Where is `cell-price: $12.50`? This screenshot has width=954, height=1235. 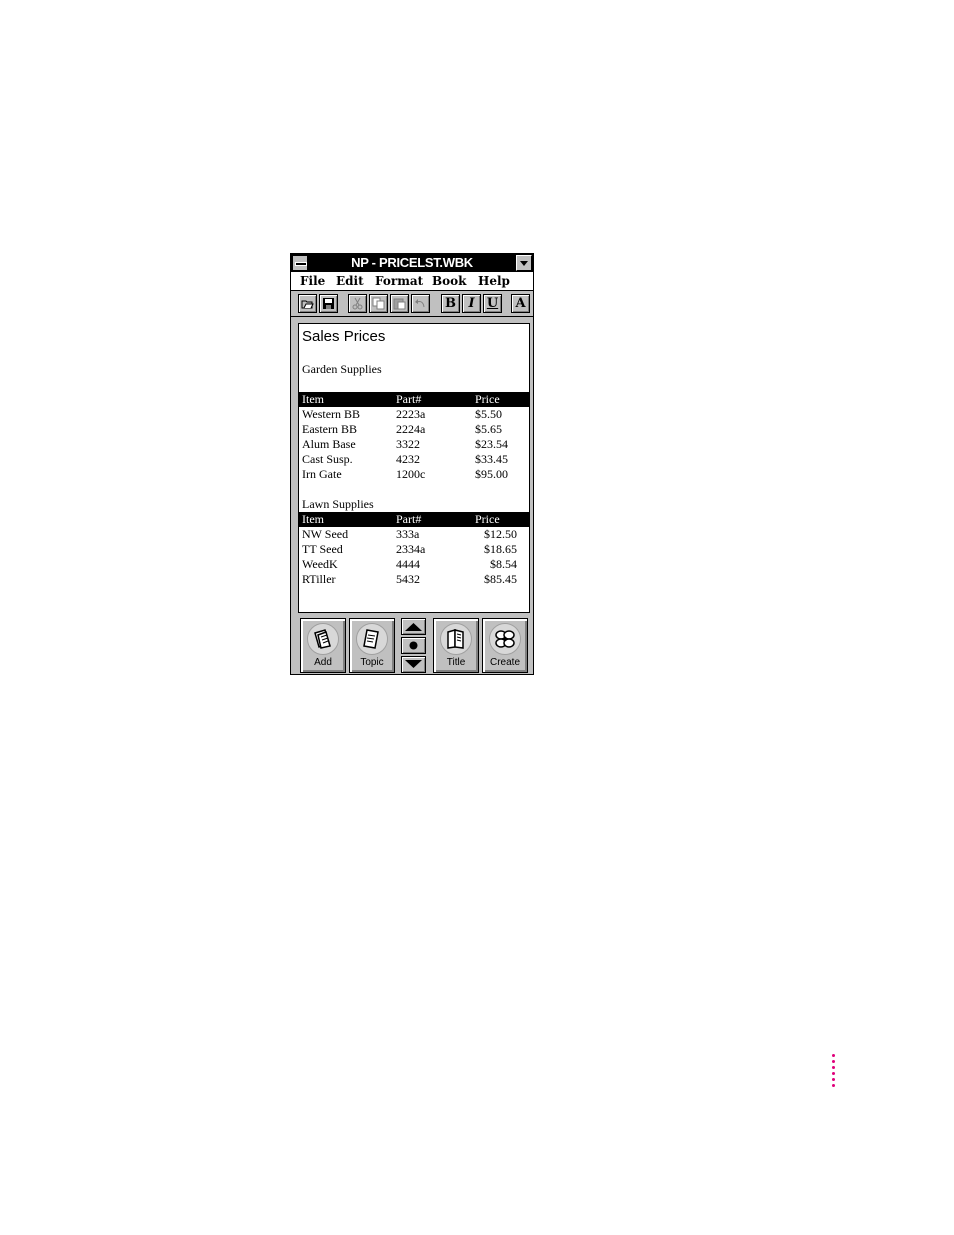
cell-price: $12.50 is located at coordinates (500, 534).